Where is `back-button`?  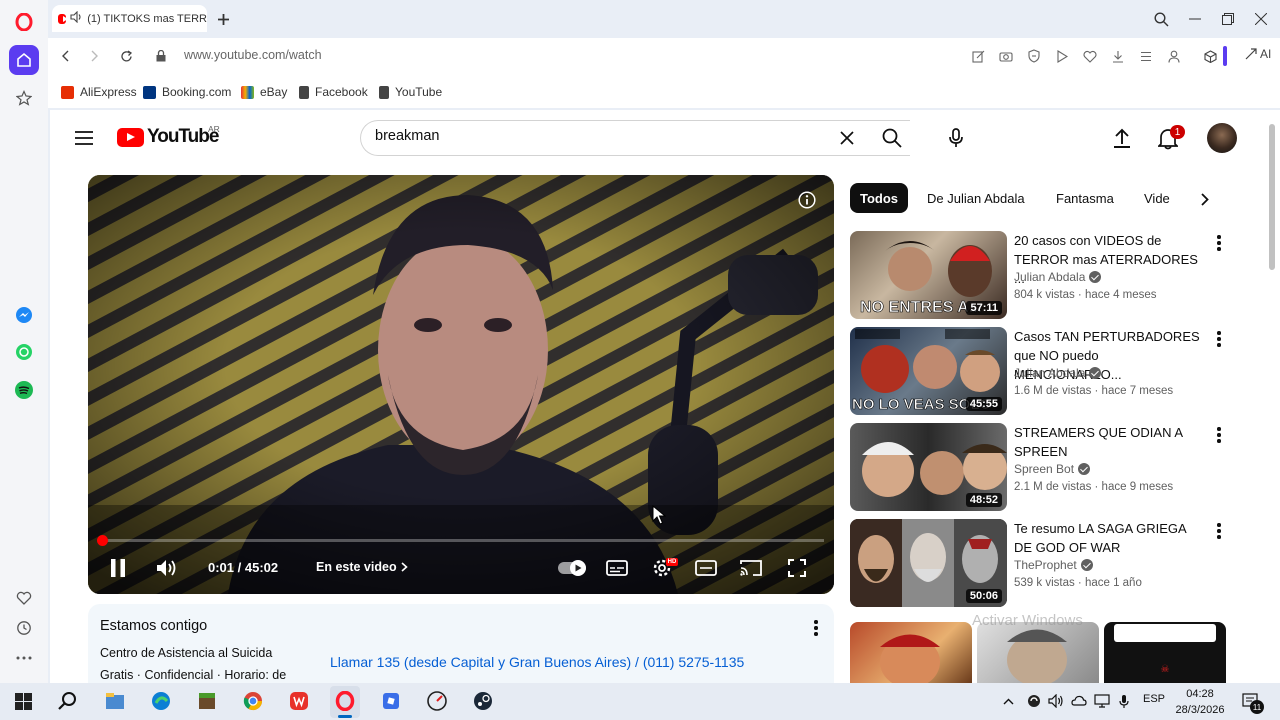
back-button is located at coordinates (65, 56).